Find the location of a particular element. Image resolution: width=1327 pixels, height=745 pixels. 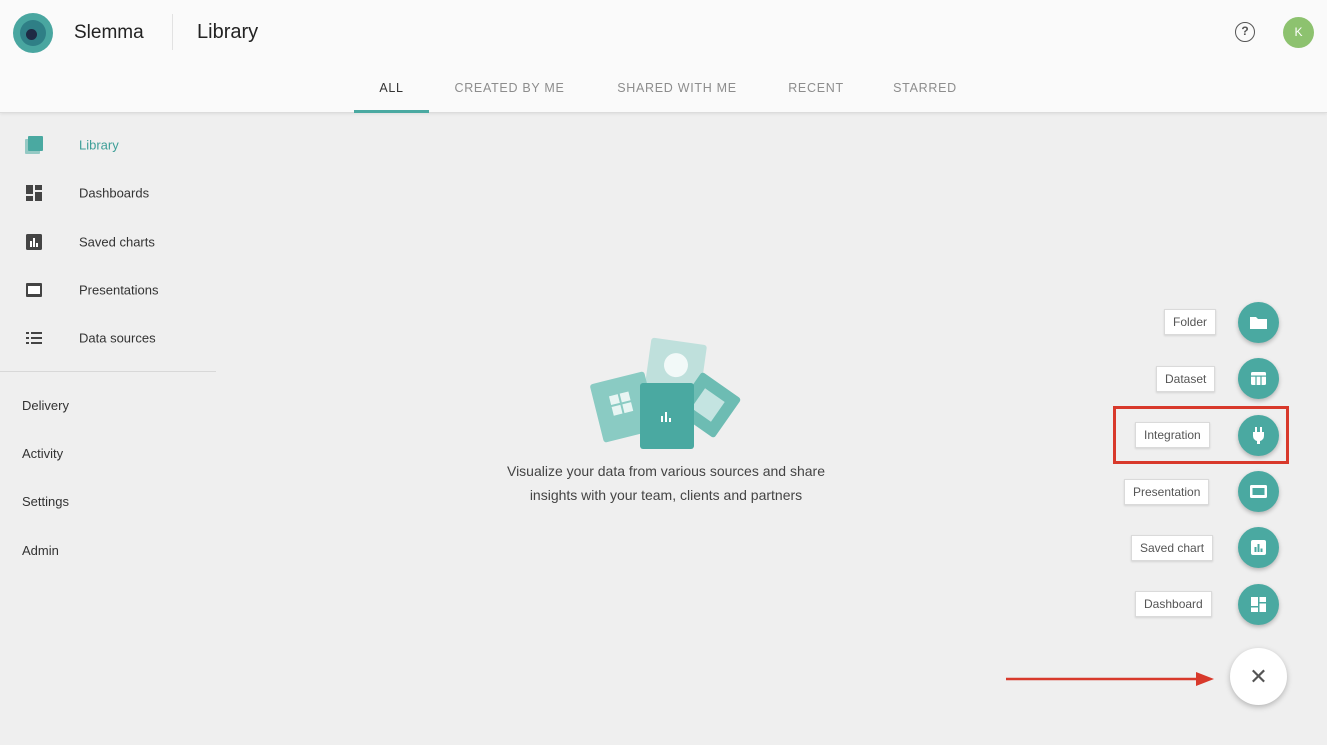

sidebar-item-saved-charts: Saved charts is located at coordinates (108, 242).